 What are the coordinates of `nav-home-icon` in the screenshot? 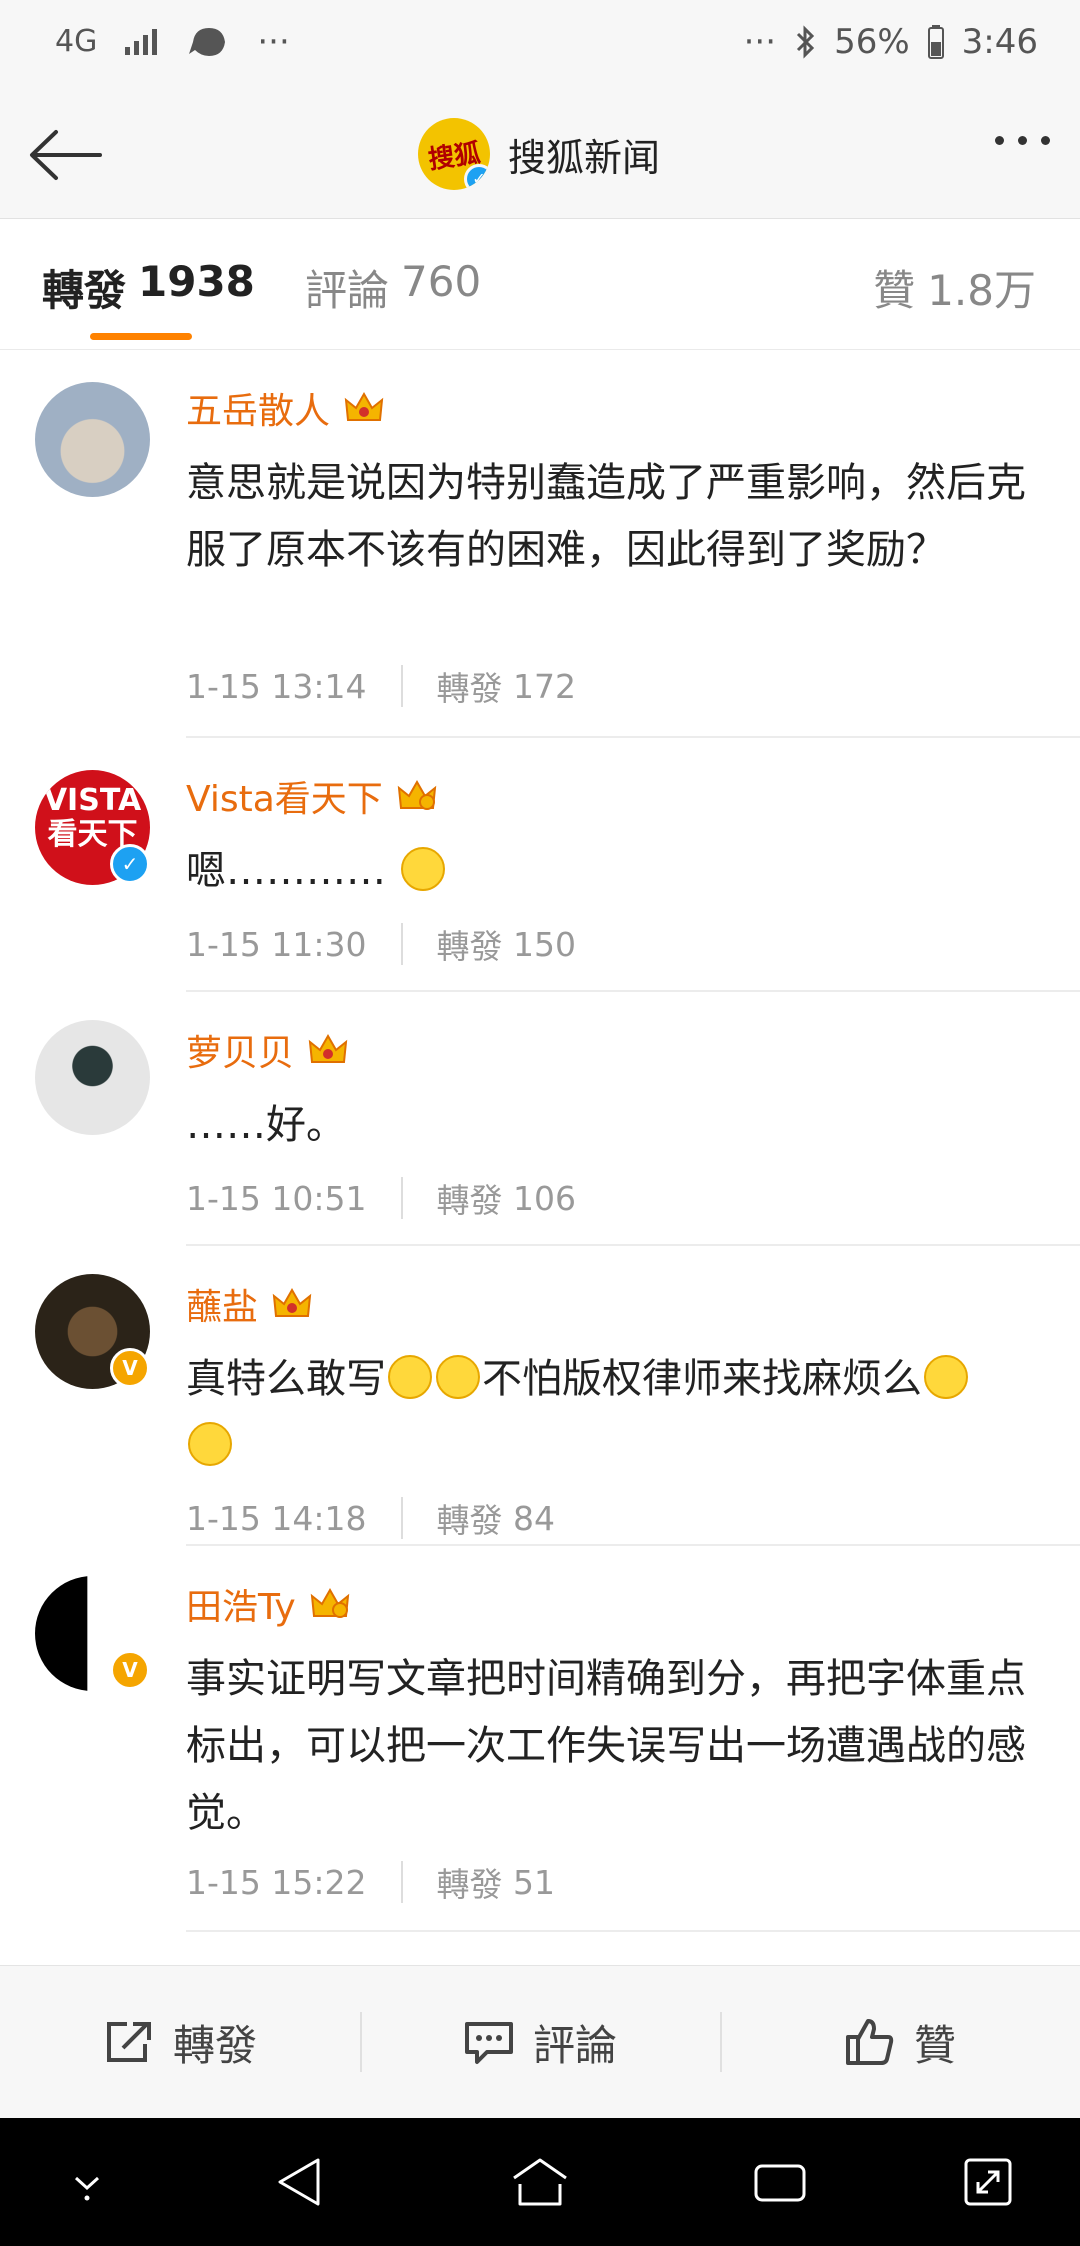 It's located at (540, 2182).